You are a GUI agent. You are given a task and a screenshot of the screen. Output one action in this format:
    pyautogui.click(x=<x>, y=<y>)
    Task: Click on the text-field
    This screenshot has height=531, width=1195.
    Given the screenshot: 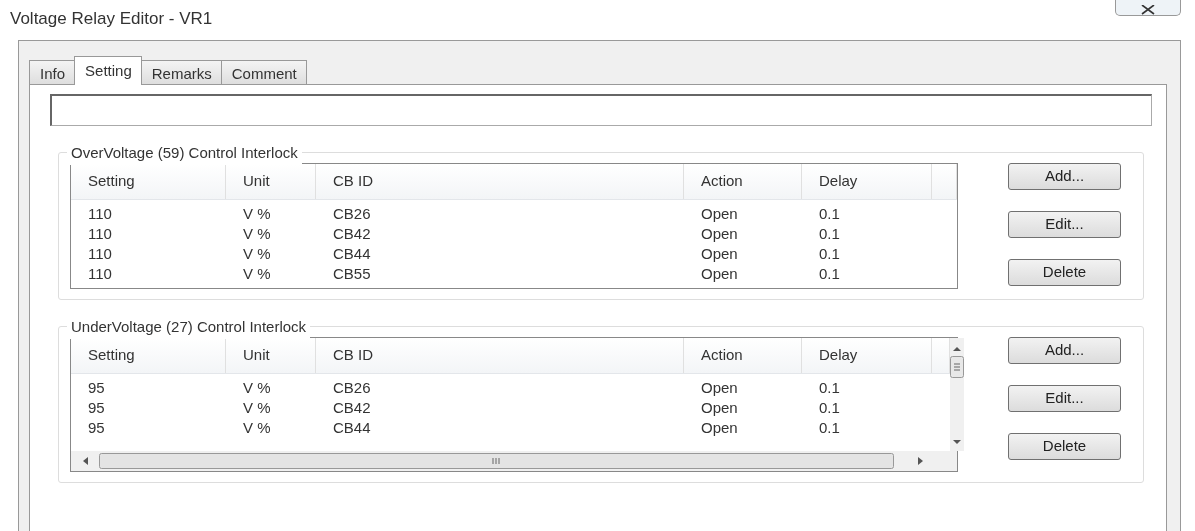 What is the action you would take?
    pyautogui.click(x=601, y=110)
    